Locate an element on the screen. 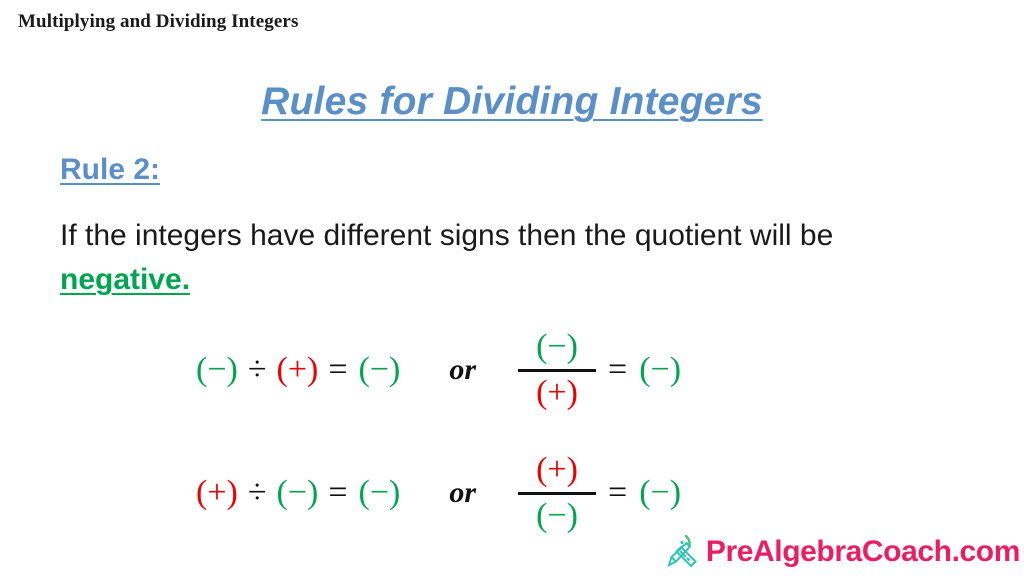 The image size is (1024, 576). fraction: (−) (+) is located at coordinates (557, 369).